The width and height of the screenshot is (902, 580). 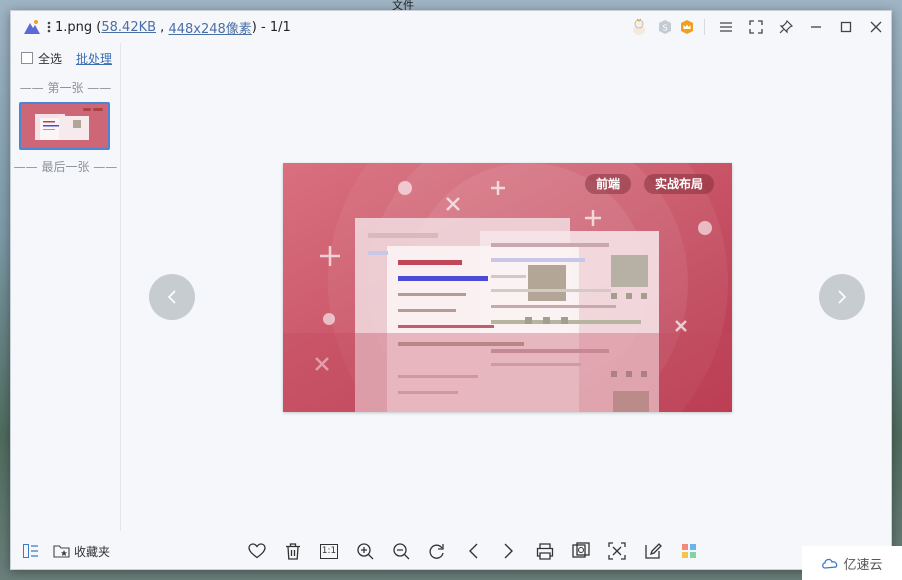 What do you see at coordinates (704, 27) in the screenshot?
I see `title-bar-divider` at bounding box center [704, 27].